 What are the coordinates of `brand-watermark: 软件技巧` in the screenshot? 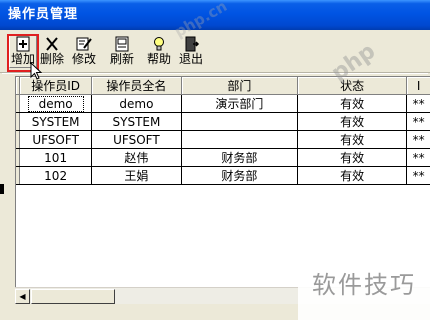 It's located at (364, 285).